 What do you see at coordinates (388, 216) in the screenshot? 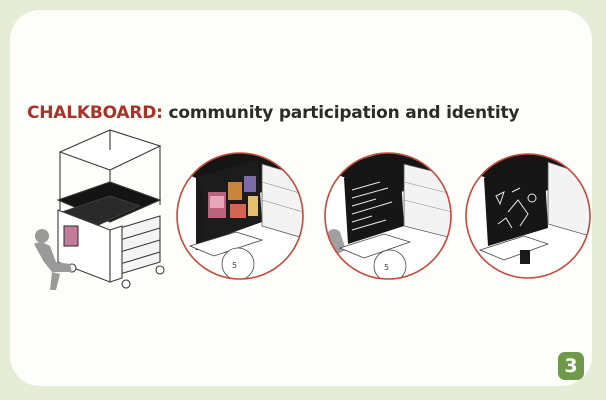
I see `detail-circle-2: 5` at bounding box center [388, 216].